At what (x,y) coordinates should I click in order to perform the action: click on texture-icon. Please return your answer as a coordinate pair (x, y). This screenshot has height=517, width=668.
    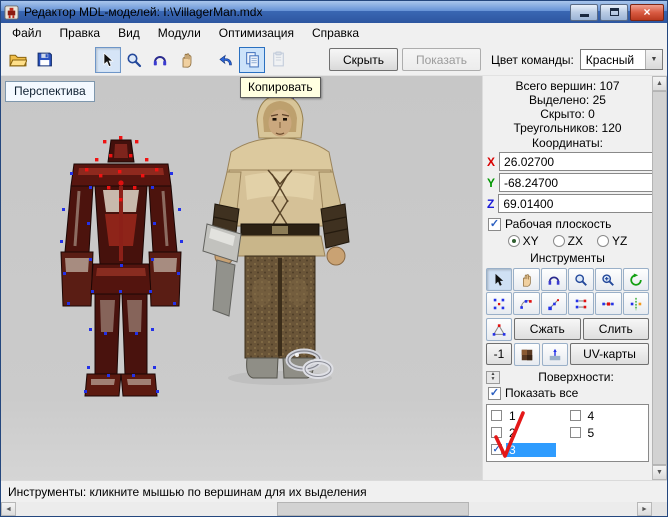
    Looking at the image, I should click on (527, 354).